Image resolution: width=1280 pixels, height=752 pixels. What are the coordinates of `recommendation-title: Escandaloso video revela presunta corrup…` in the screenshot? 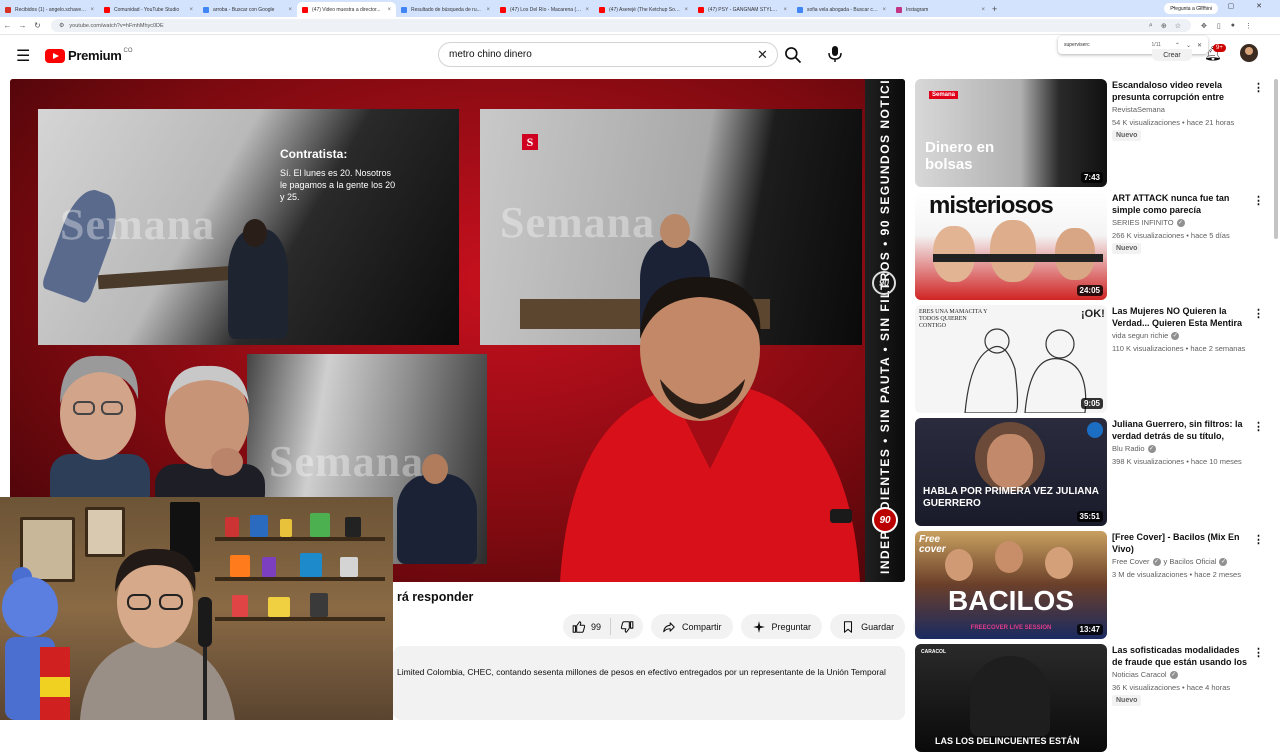 It's located at (1180, 91).